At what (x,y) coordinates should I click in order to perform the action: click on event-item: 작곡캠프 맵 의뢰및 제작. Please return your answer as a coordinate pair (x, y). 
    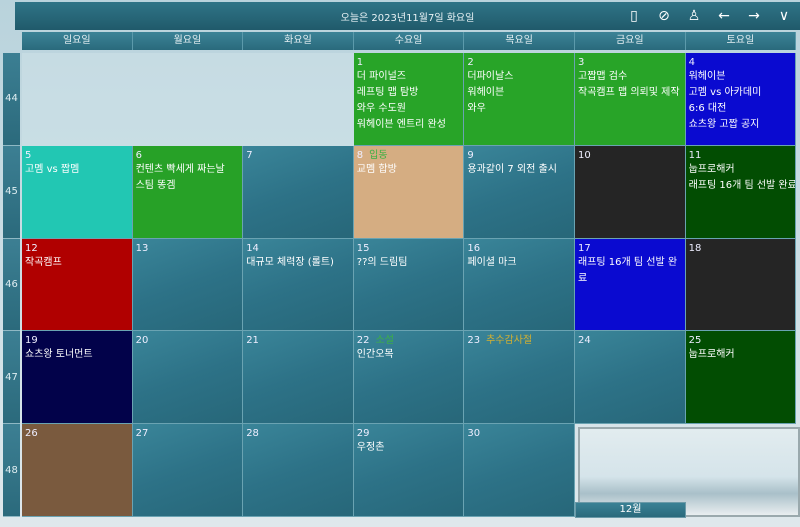
    Looking at the image, I should click on (630, 93).